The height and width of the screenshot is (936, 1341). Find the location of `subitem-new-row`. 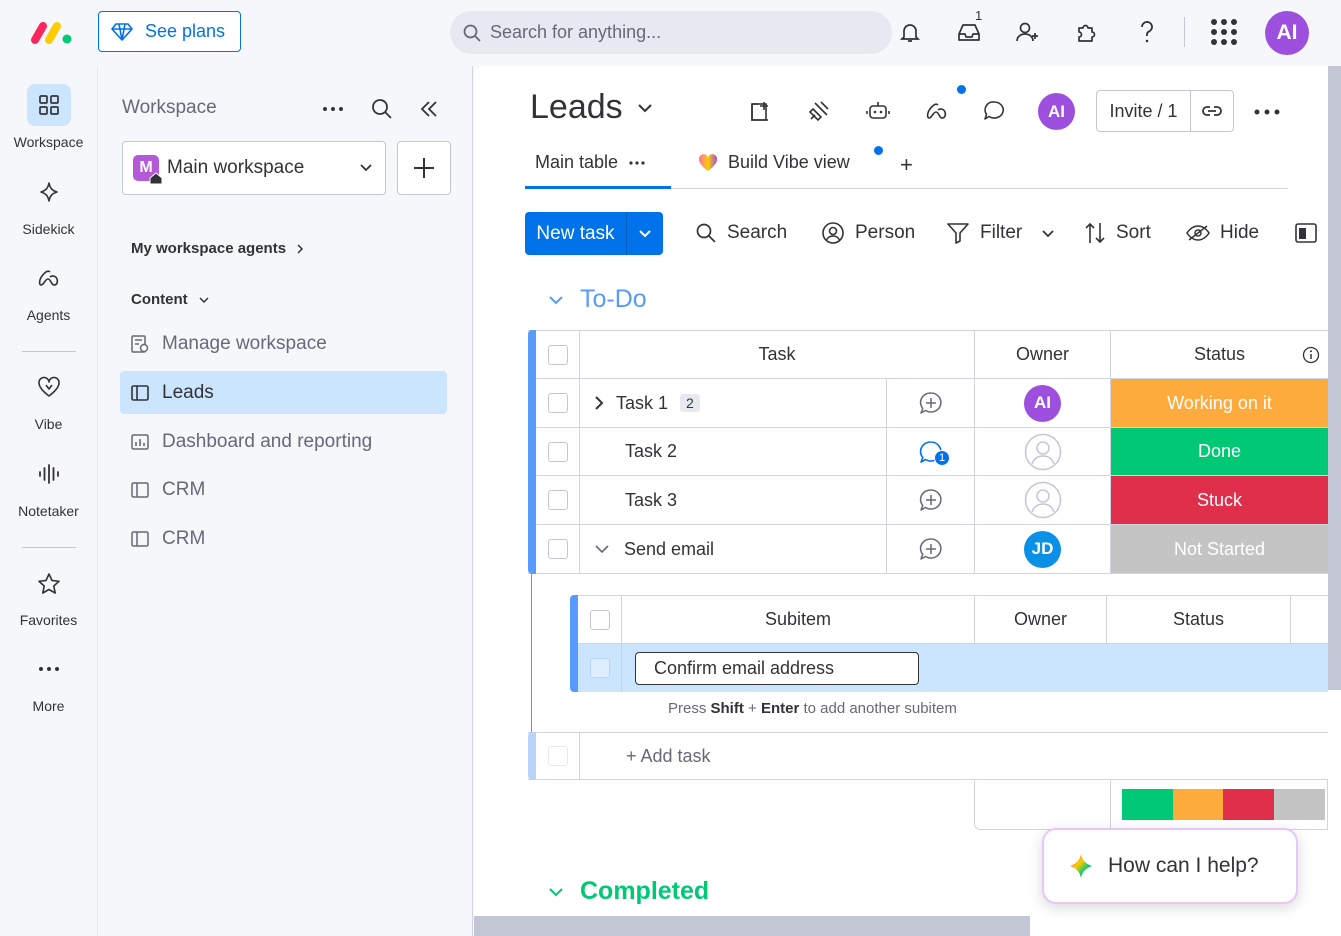

subitem-new-row is located at coordinates (953, 668).